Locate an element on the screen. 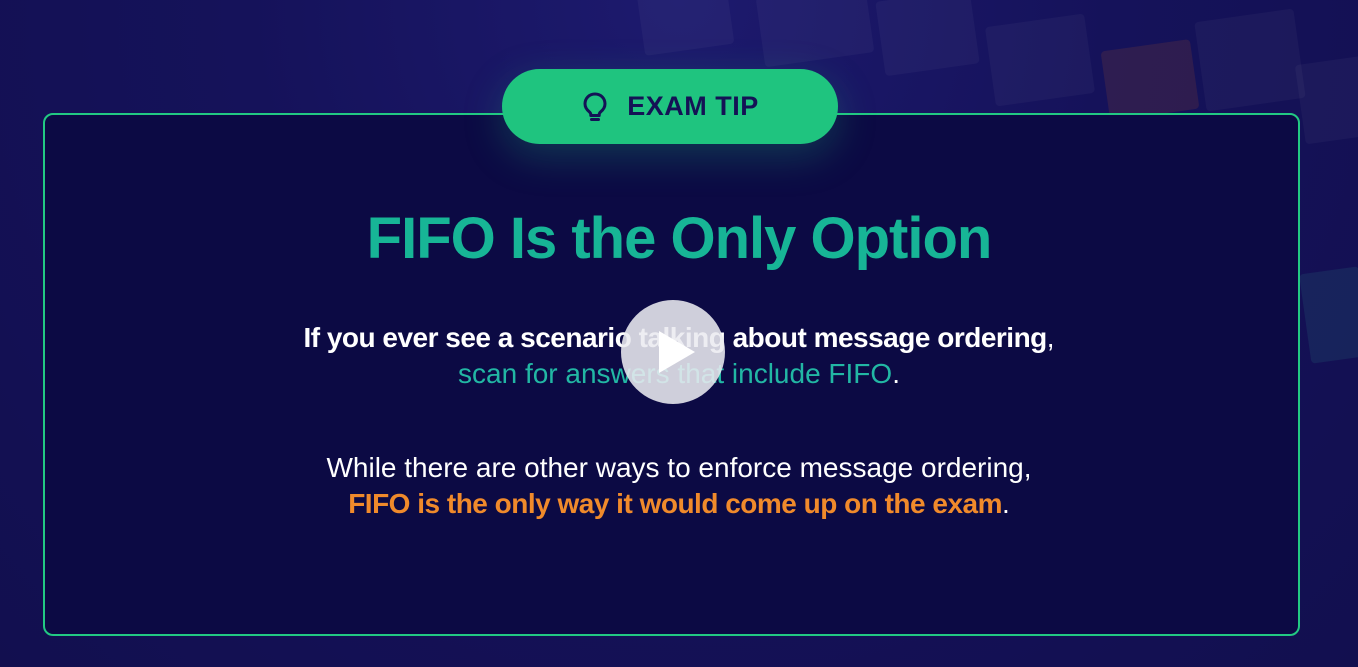  scenario-comma: , is located at coordinates (1050, 337).